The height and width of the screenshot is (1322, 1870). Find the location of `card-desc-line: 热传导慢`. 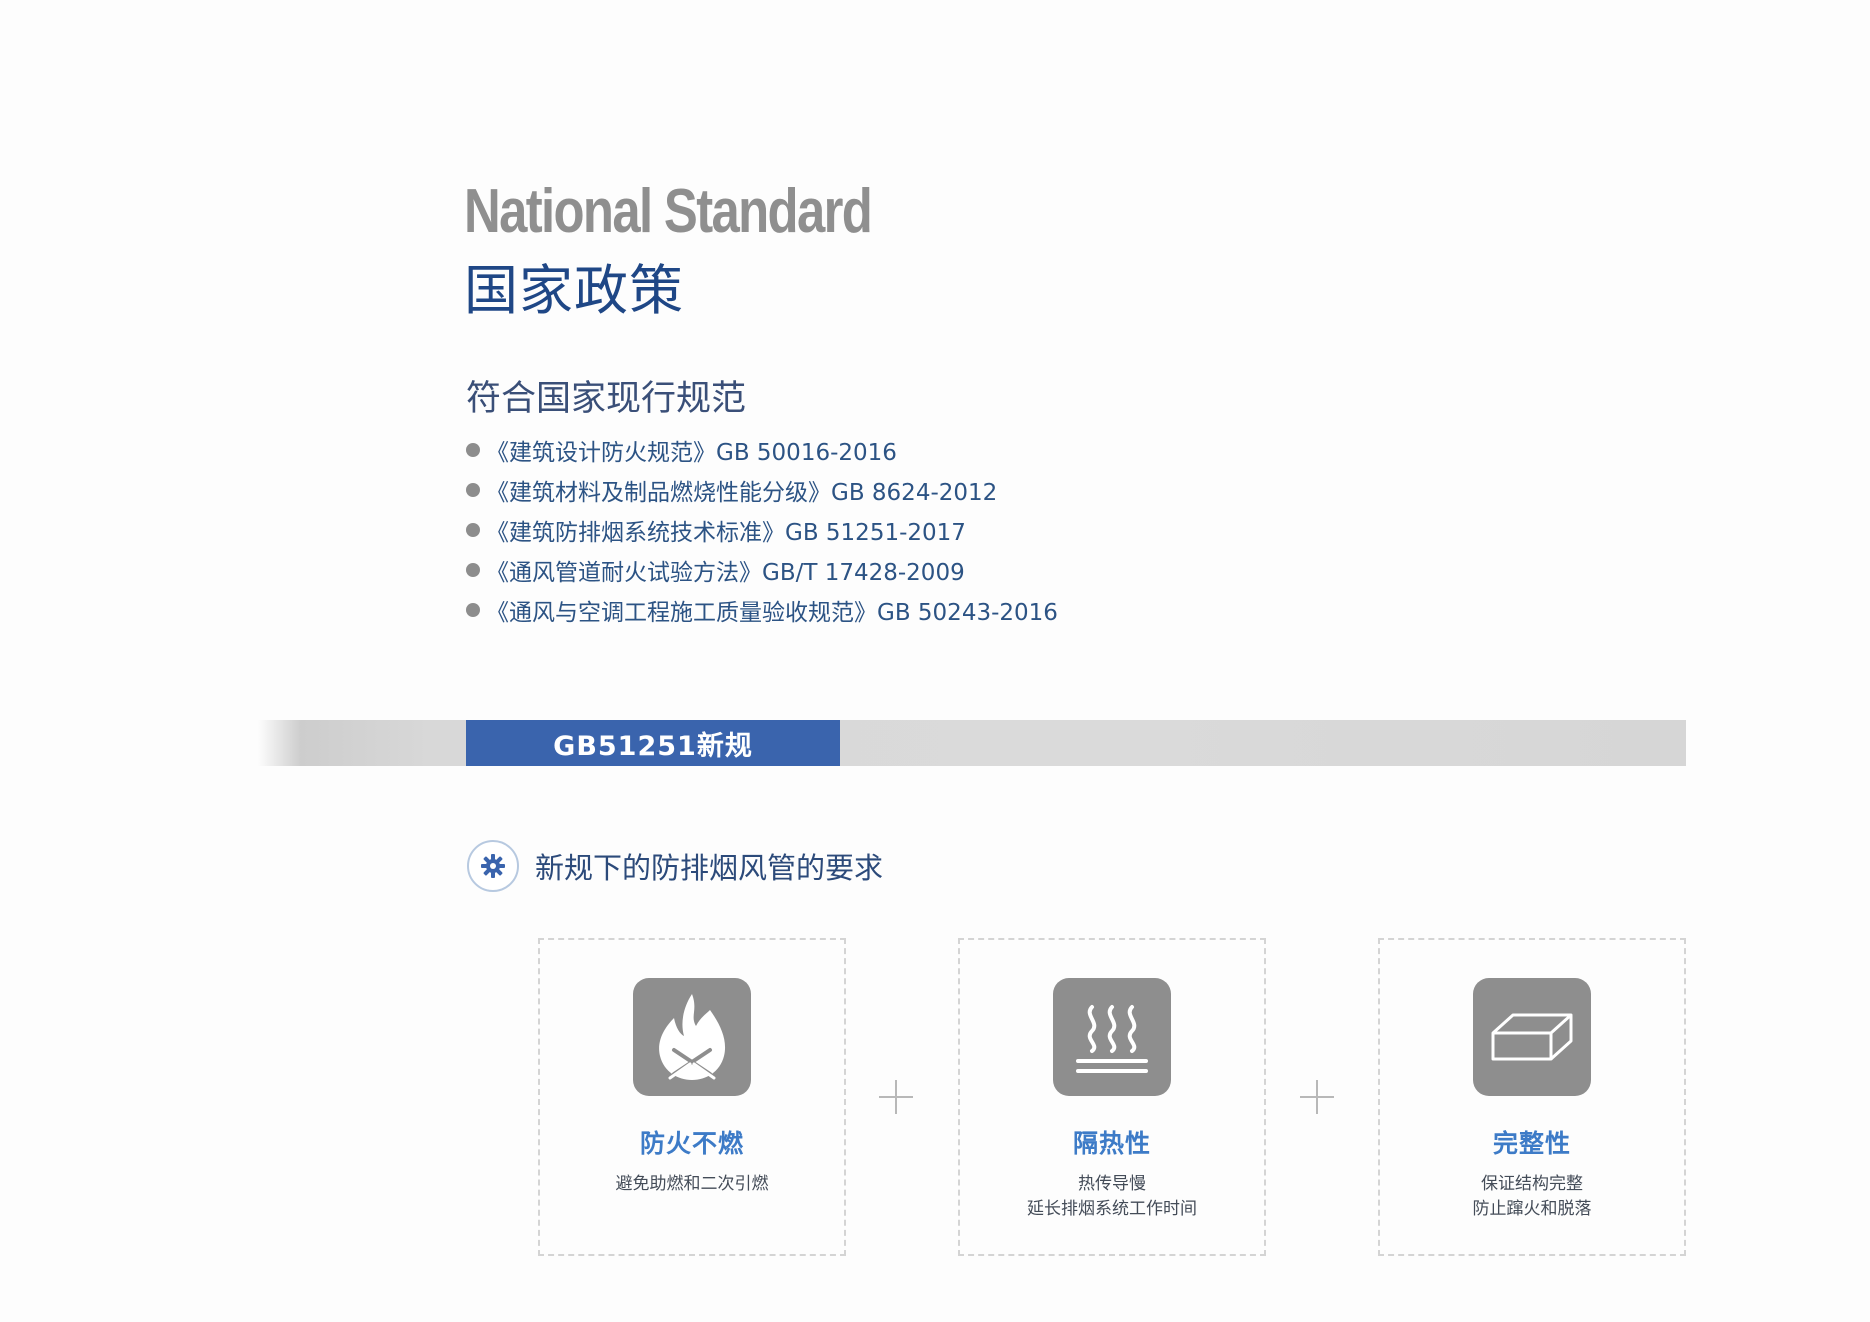

card-desc-line: 热传导慢 is located at coordinates (1112, 1184).